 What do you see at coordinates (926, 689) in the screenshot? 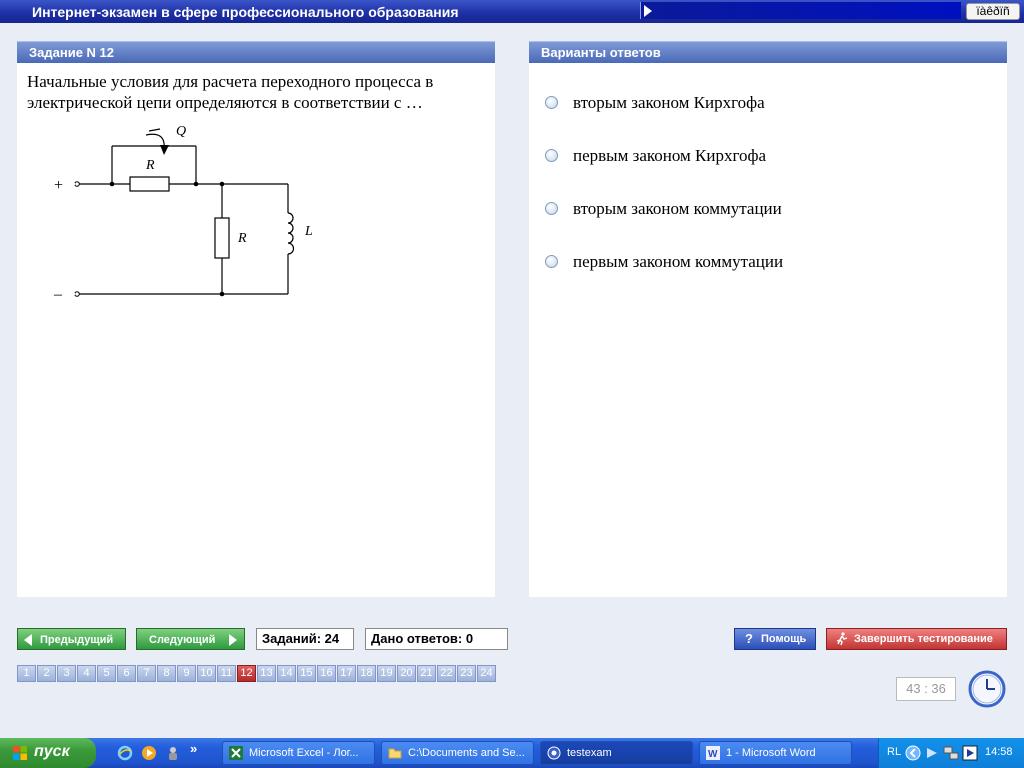
I see `timer-display: 43 : 36` at bounding box center [926, 689].